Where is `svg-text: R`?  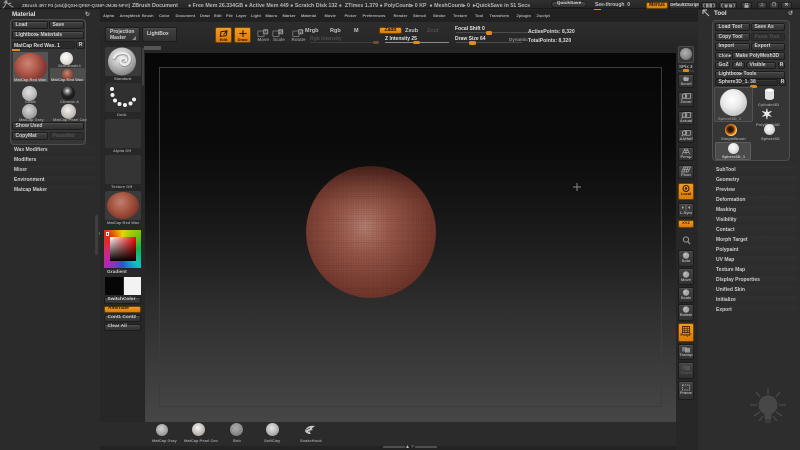 svg-text: R is located at coordinates (300, 31).